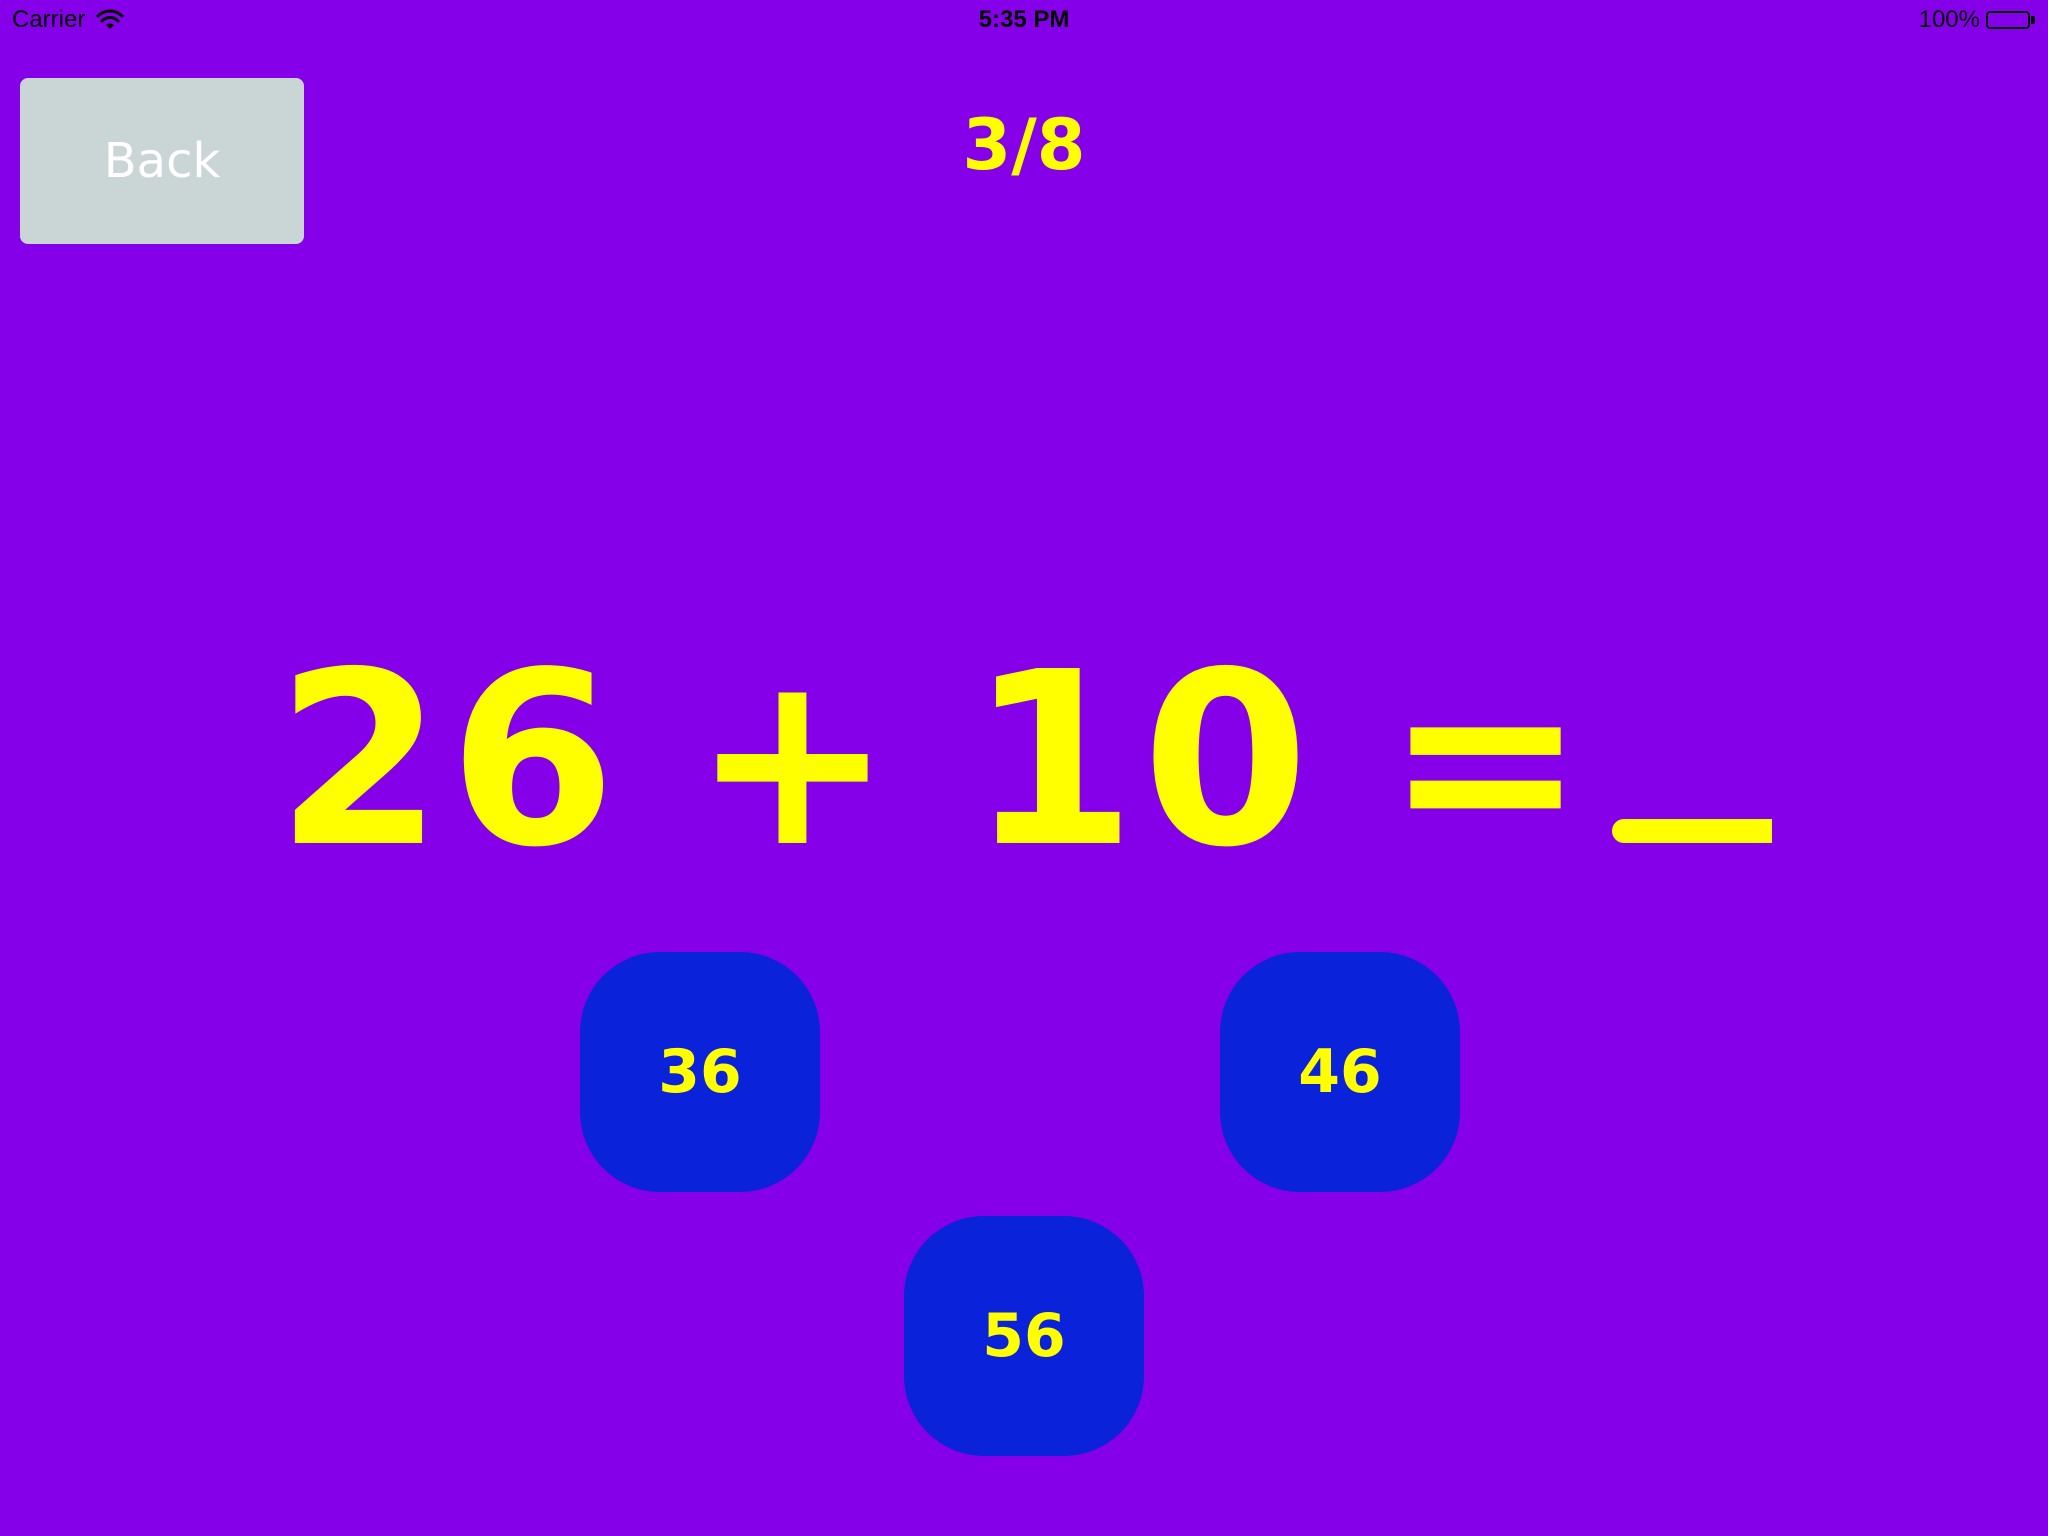 Image resolution: width=2048 pixels, height=1536 pixels. I want to click on status-bar: Carrier 5:35 PM 100%, so click(1024, 20).